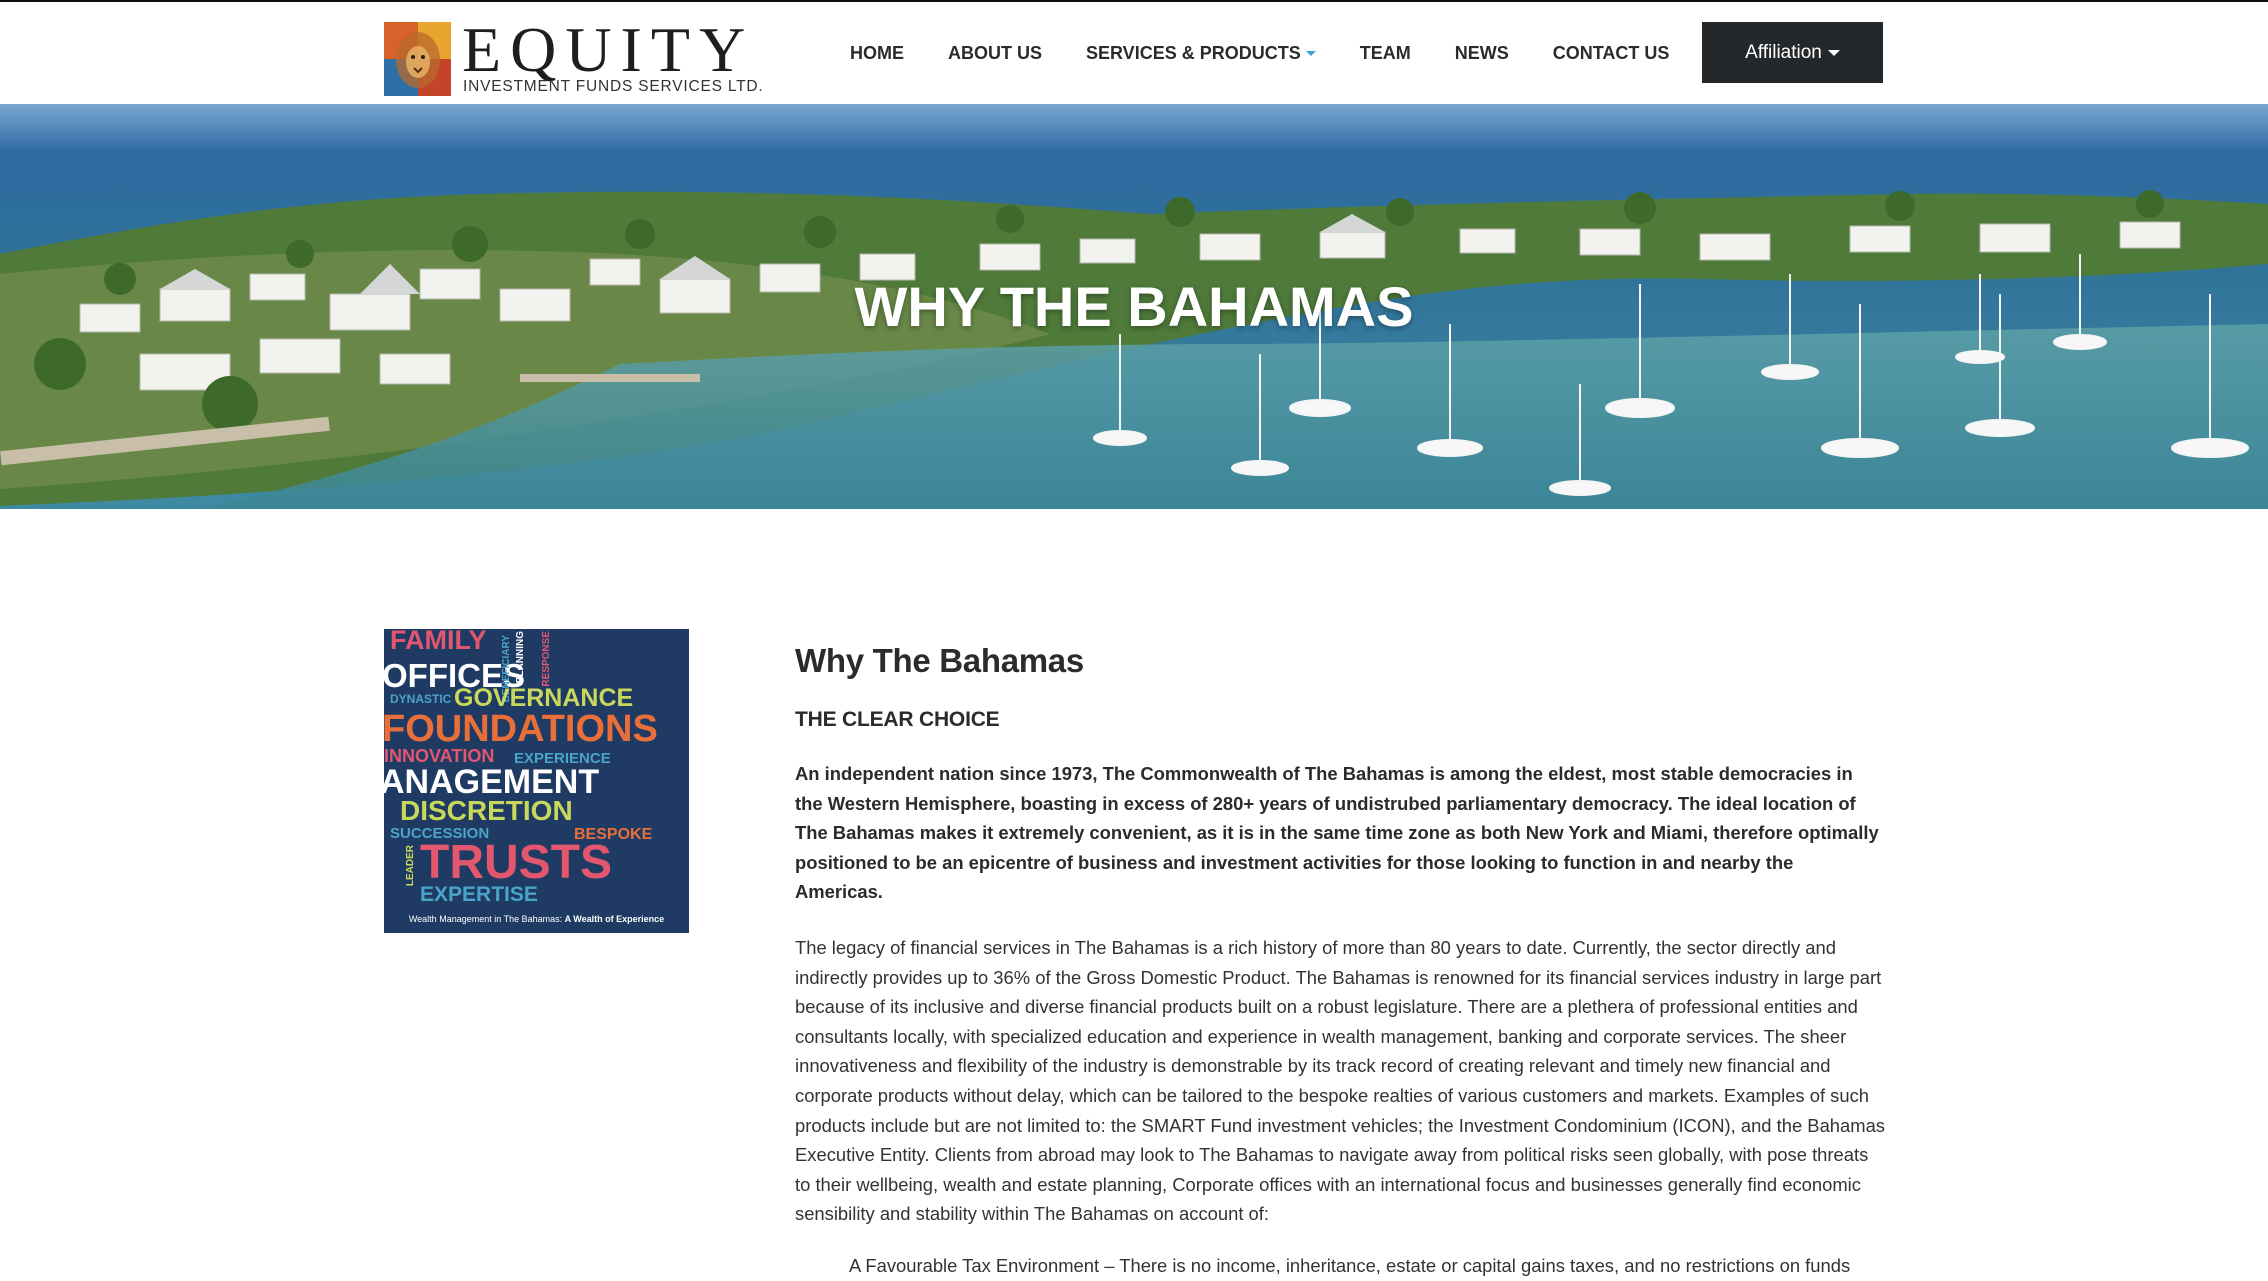  I want to click on equity-logo: EQUITY INVESTMENT FUNDS SERVICES LTD., so click(573, 58).